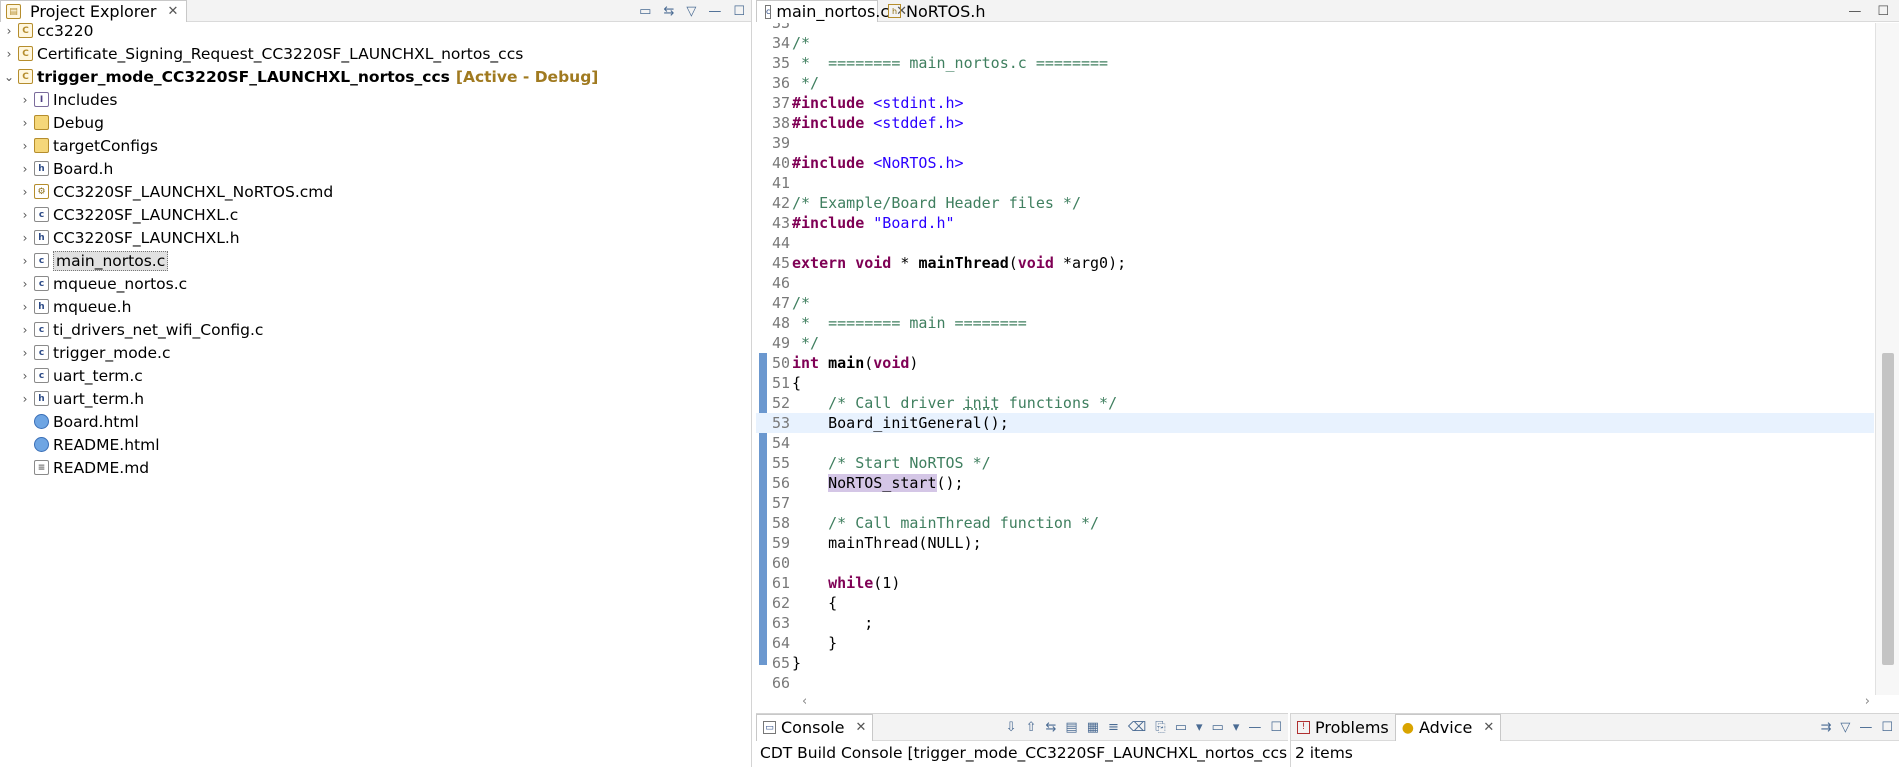 The image size is (1899, 767). I want to click on vertical-scrollbar, so click(1887, 359).